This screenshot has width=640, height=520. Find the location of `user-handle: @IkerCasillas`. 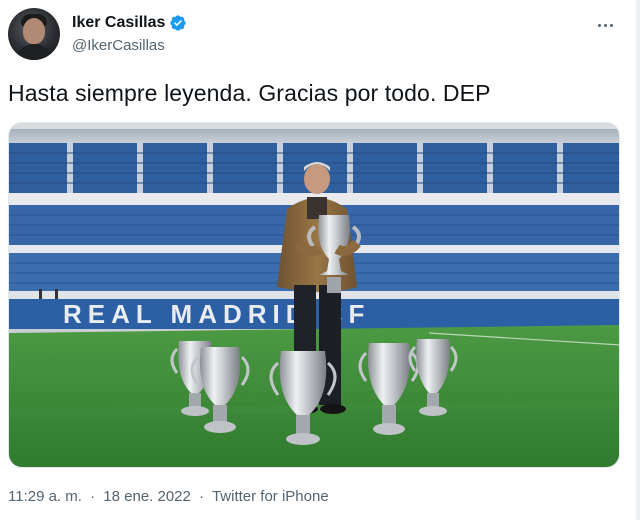

user-handle: @IkerCasillas is located at coordinates (118, 45).